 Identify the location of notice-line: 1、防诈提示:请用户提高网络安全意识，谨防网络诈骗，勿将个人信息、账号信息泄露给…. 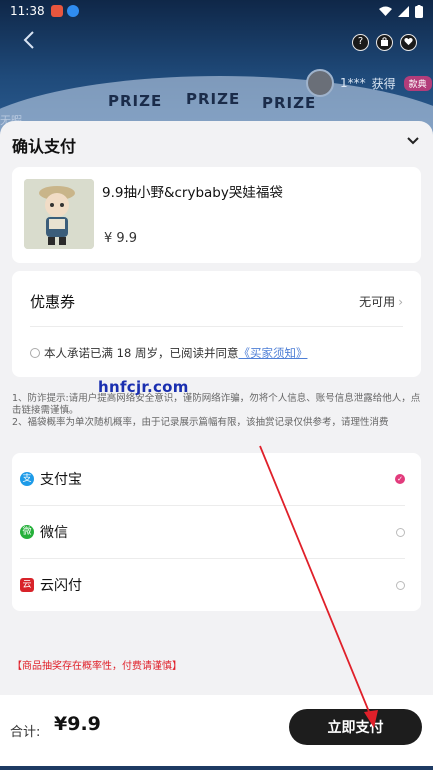
(216, 404).